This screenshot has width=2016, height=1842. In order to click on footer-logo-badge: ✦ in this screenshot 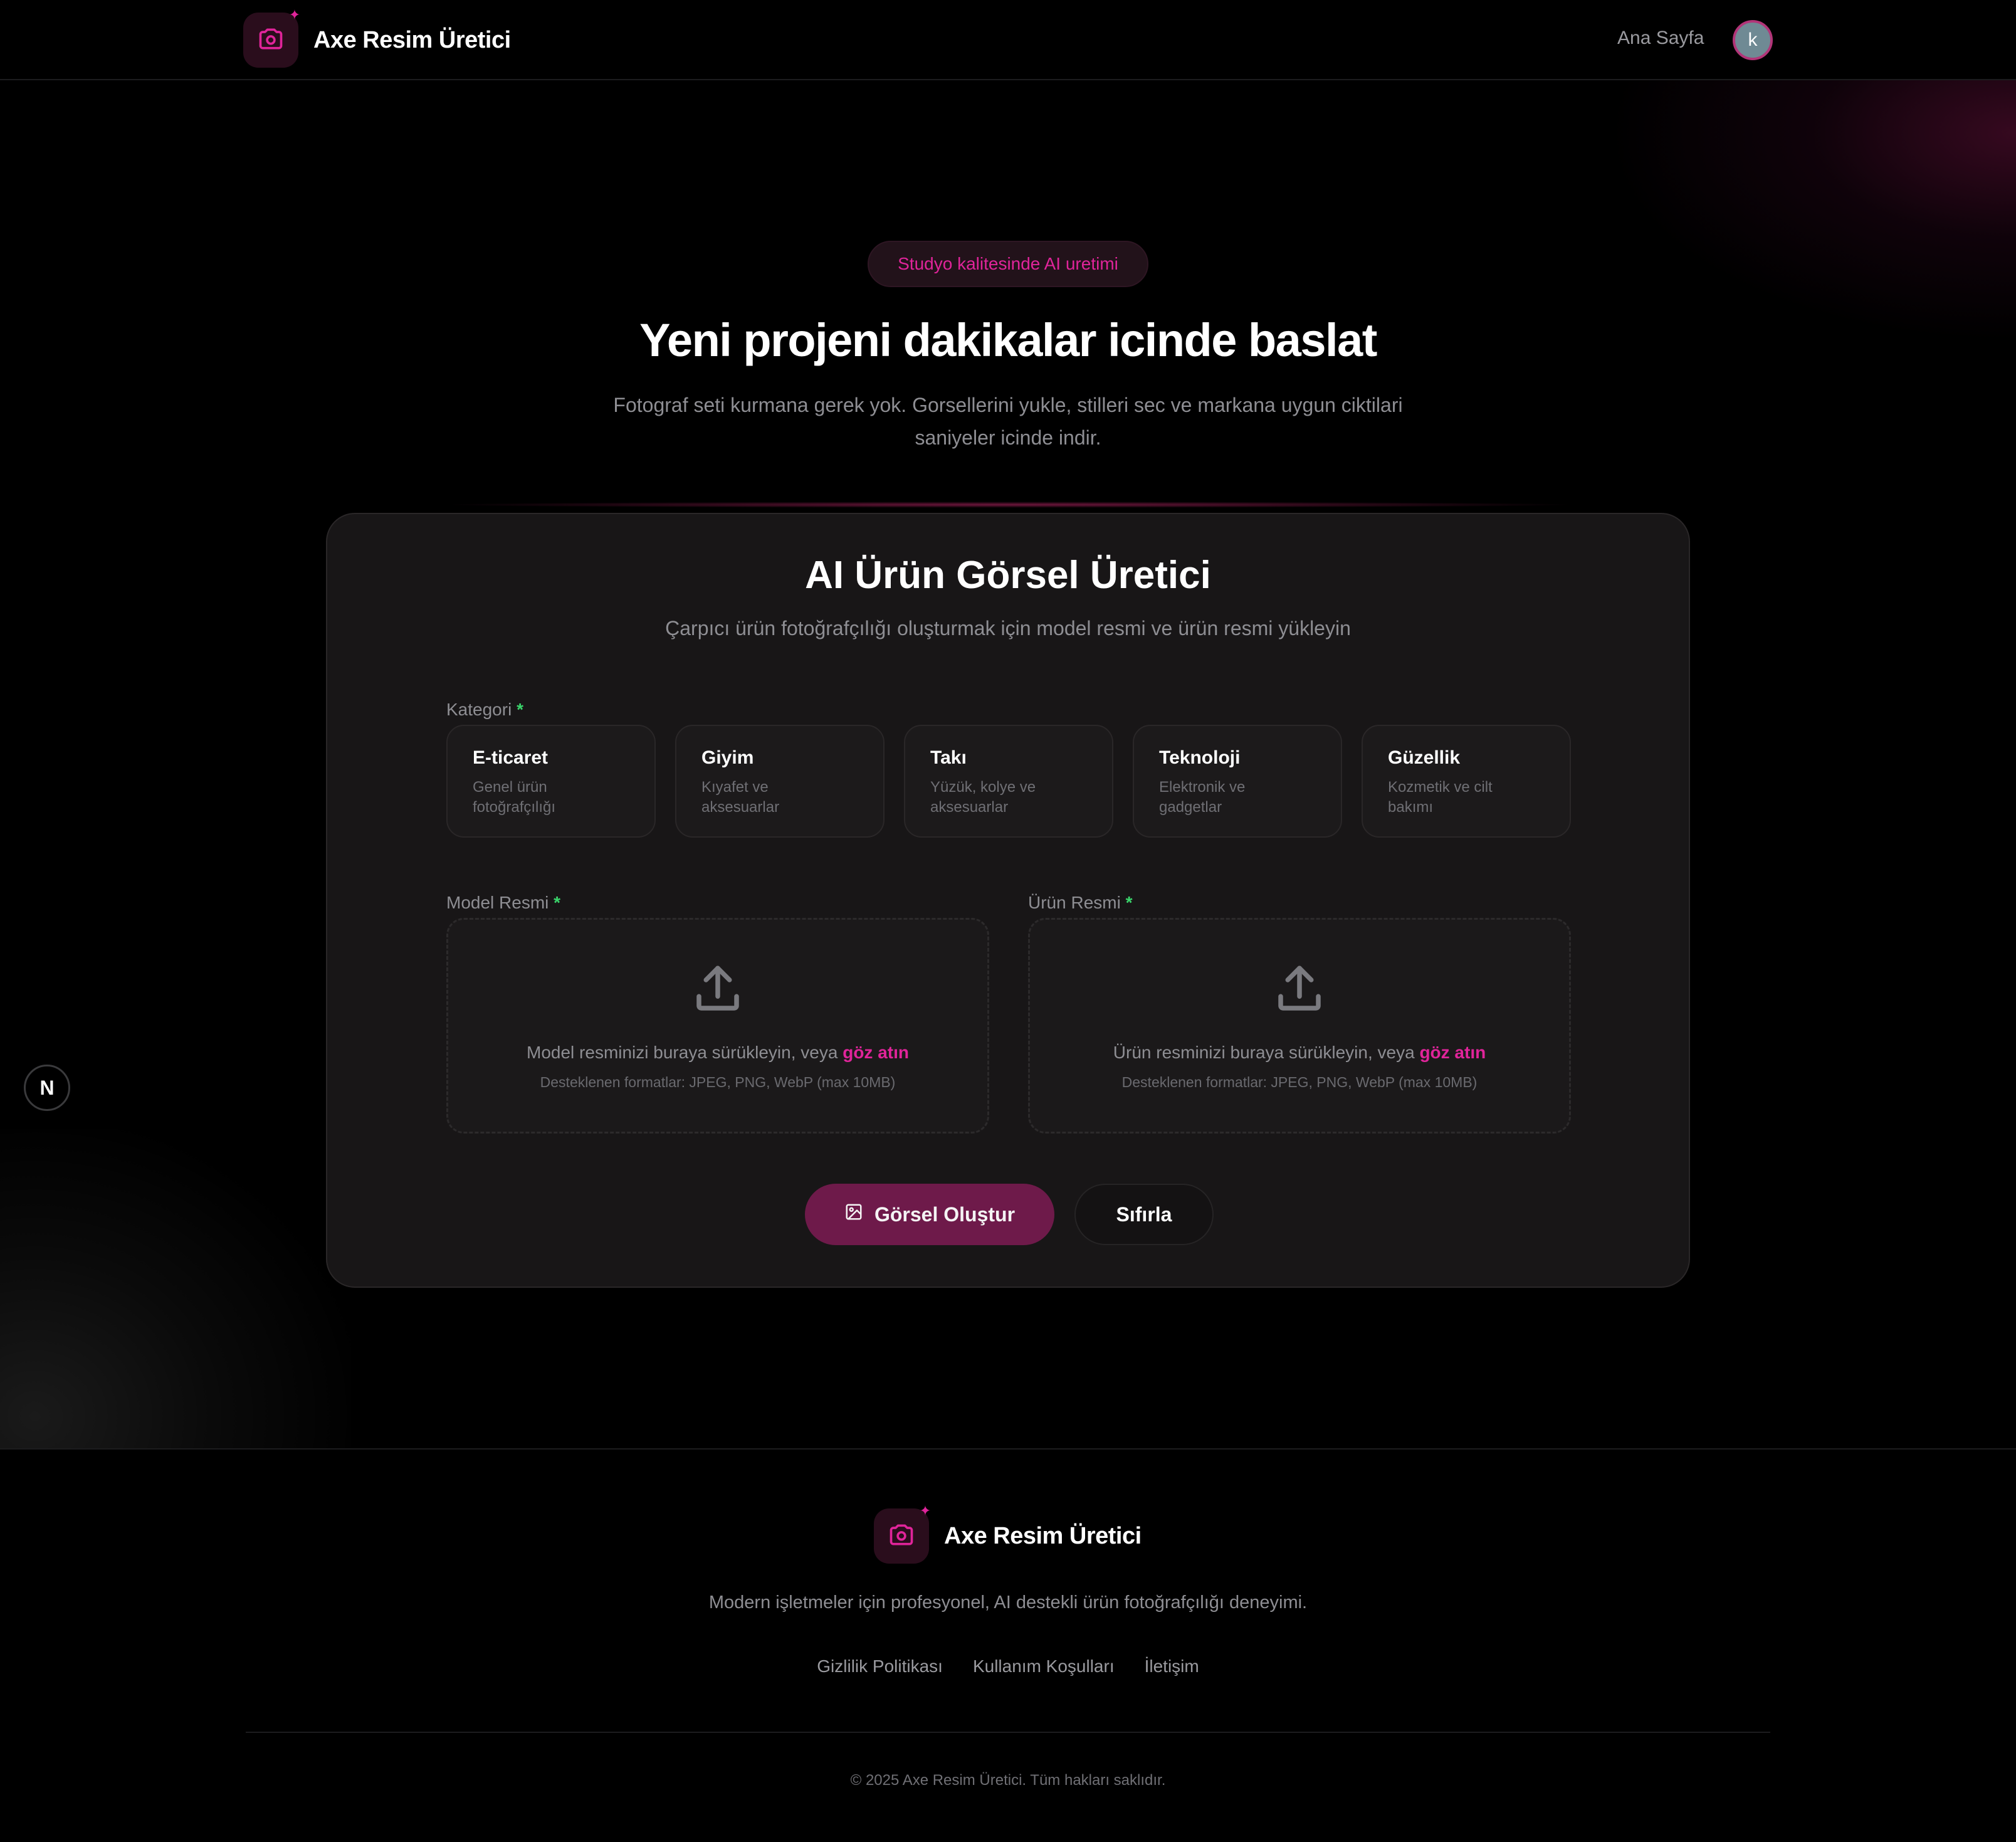, I will do `click(902, 1533)`.